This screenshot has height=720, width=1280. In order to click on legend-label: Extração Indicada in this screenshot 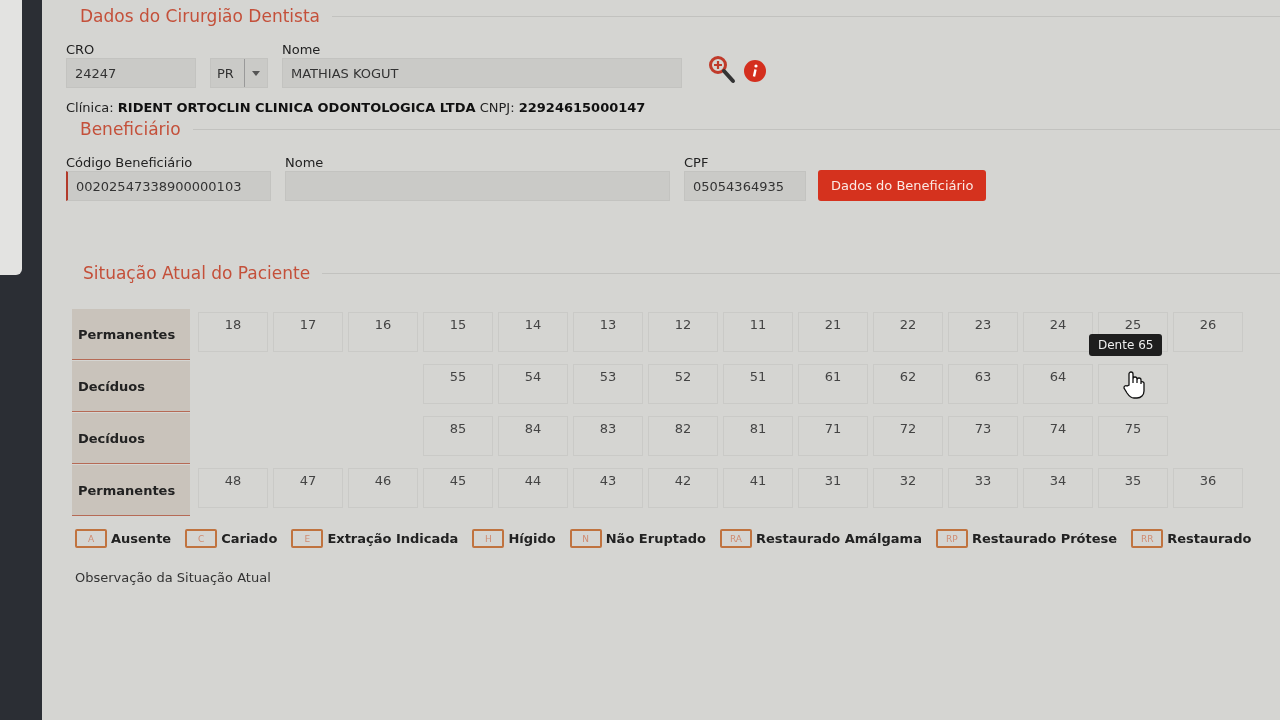, I will do `click(393, 538)`.